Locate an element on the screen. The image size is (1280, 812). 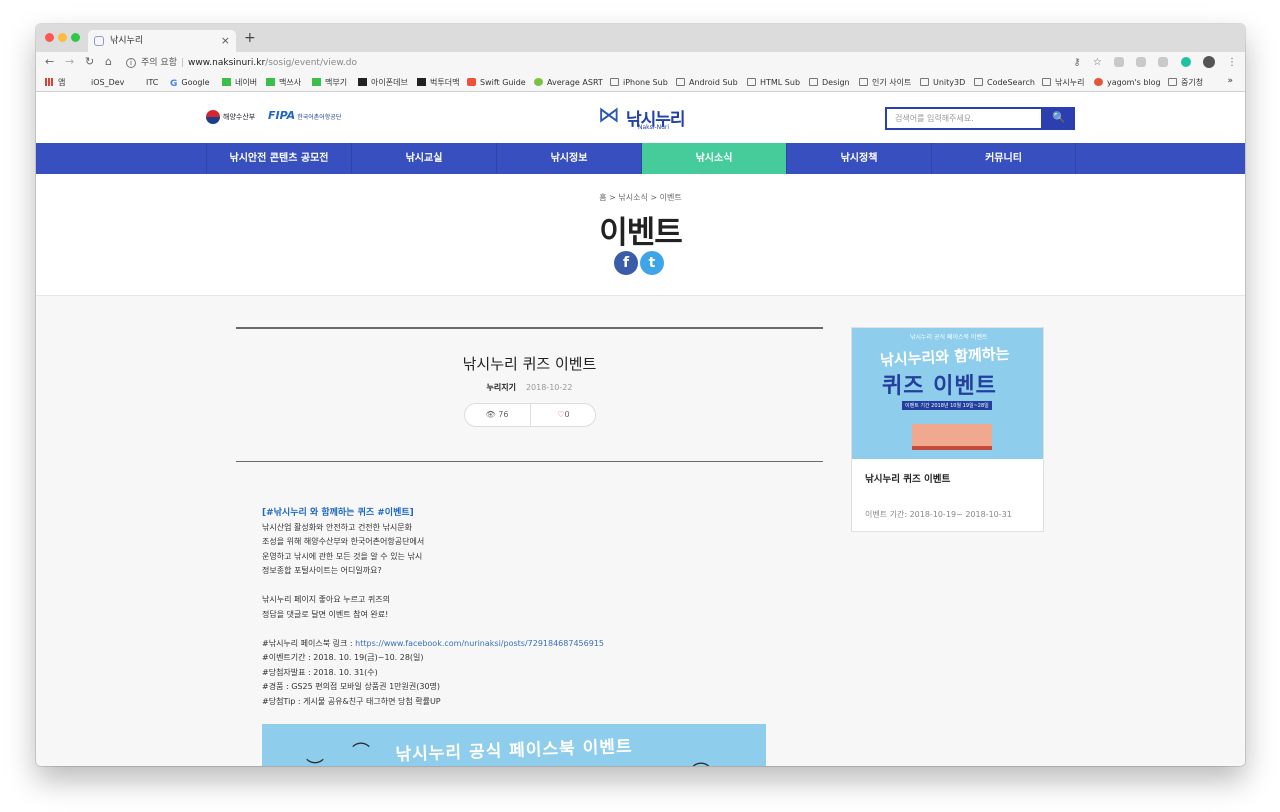
bookmark-item: iPhone Sub is located at coordinates (639, 83).